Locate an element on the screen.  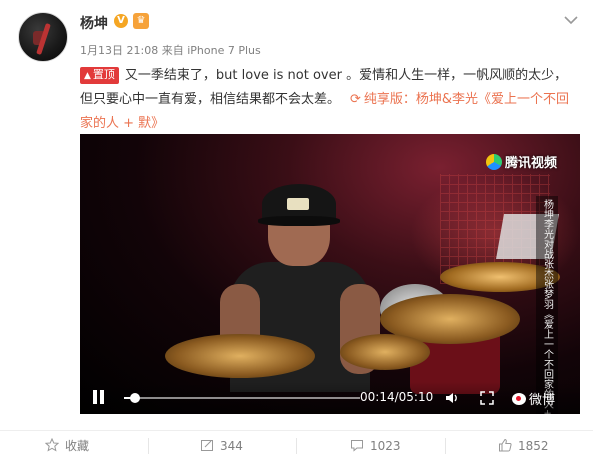
comment-button: 1023 is located at coordinates (375, 445).